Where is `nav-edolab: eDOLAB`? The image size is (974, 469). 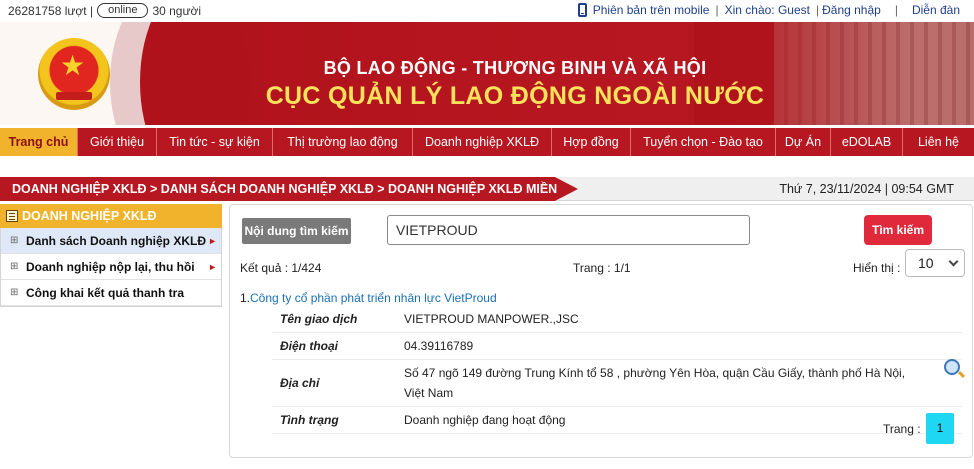
nav-edolab: eDOLAB is located at coordinates (867, 142).